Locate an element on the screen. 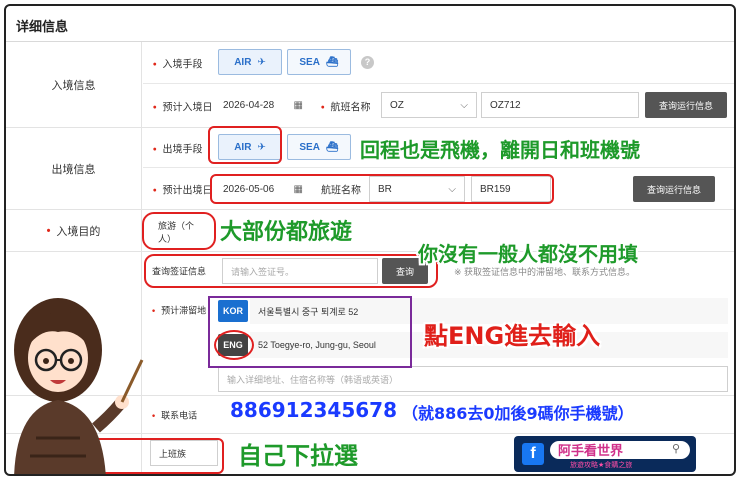  entry-mode-label: • 入境手段 is located at coordinates (178, 64).